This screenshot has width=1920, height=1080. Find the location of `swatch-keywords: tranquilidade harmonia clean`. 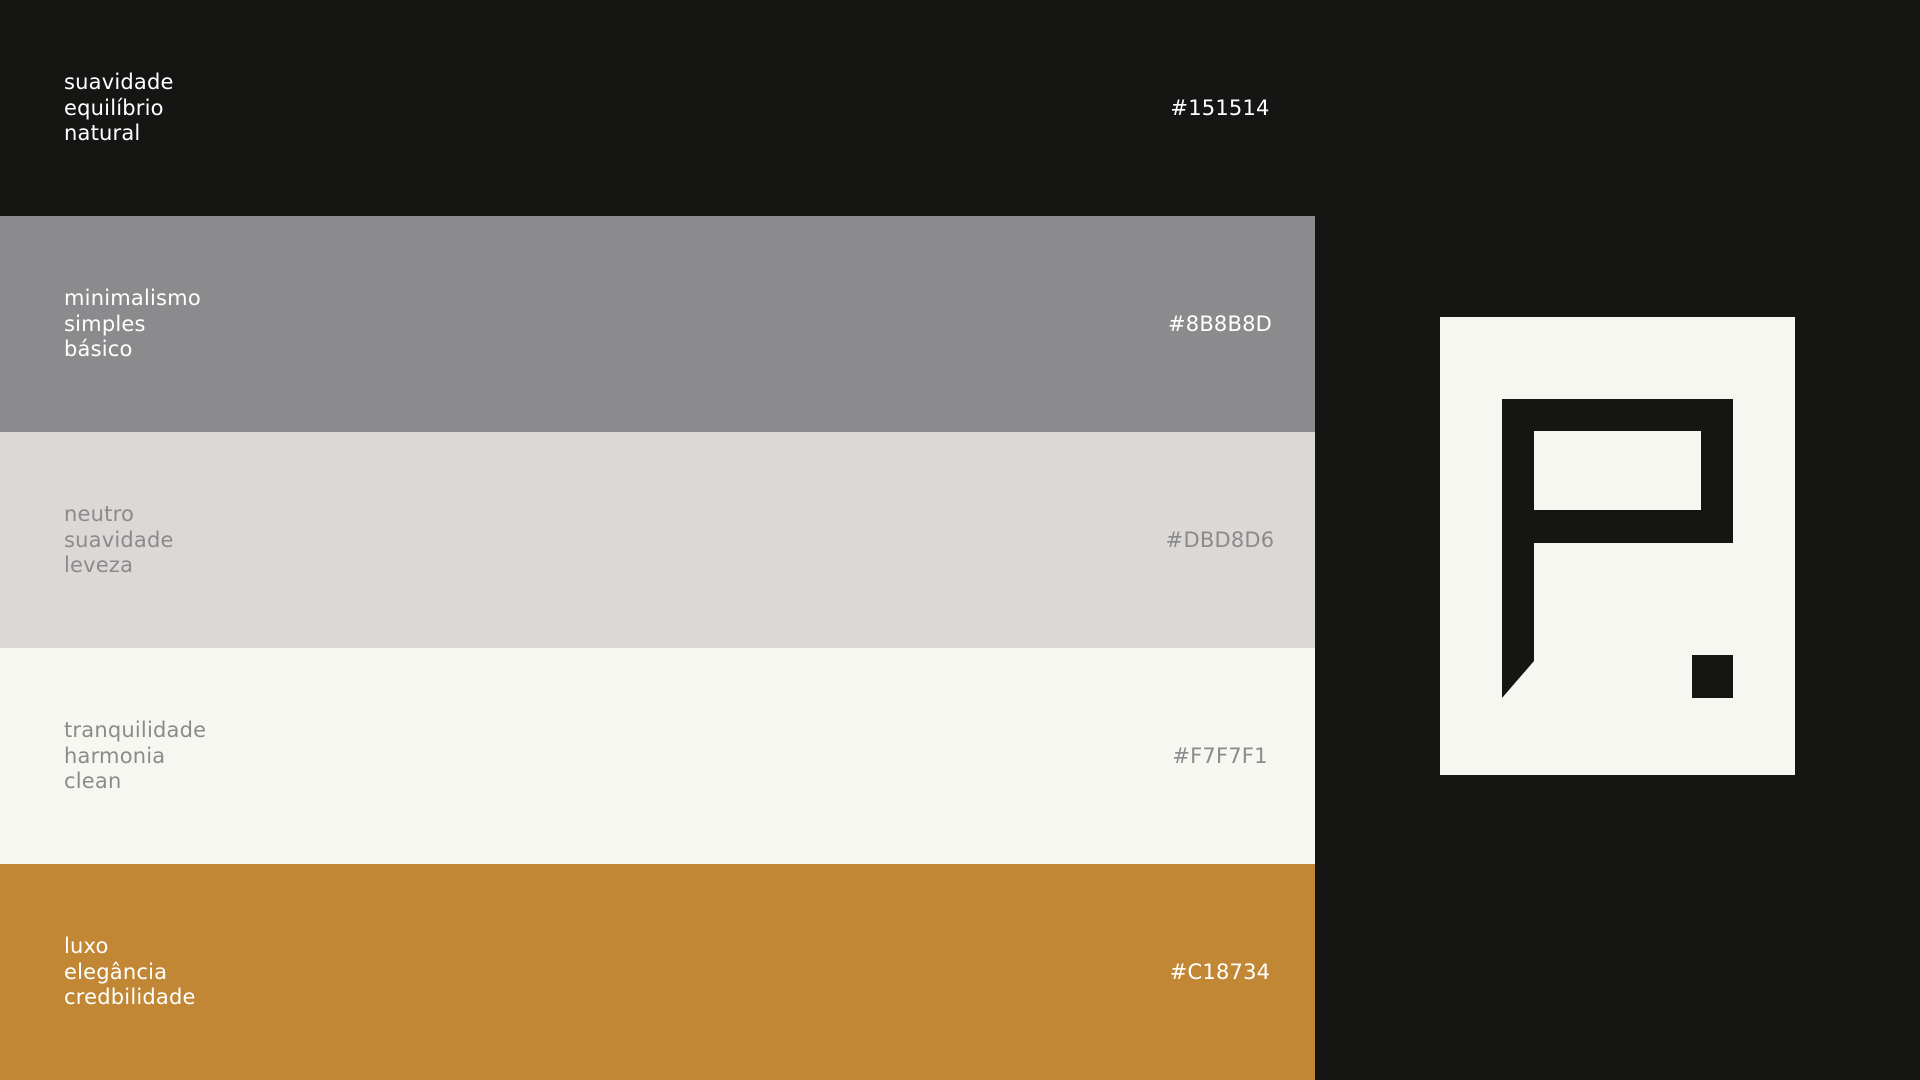

swatch-keywords: tranquilidade harmonia clean is located at coordinates (135, 756).